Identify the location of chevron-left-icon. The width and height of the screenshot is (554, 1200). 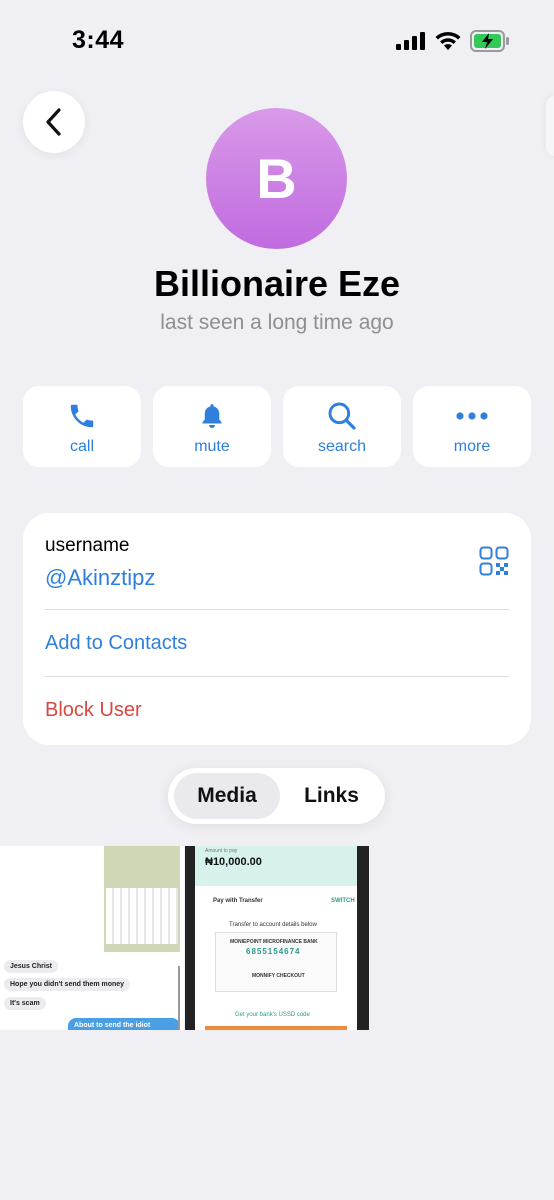
(53, 122).